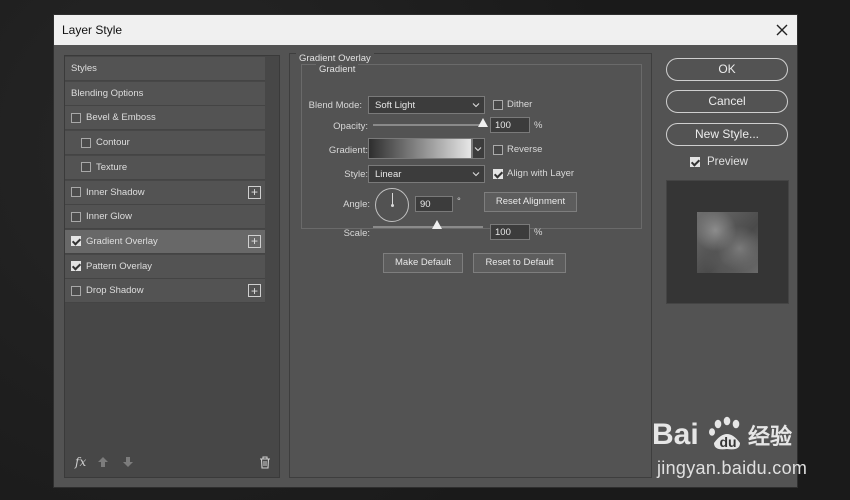  Describe the element at coordinates (337, 69) in the screenshot. I see `group-title: Gradient` at that location.